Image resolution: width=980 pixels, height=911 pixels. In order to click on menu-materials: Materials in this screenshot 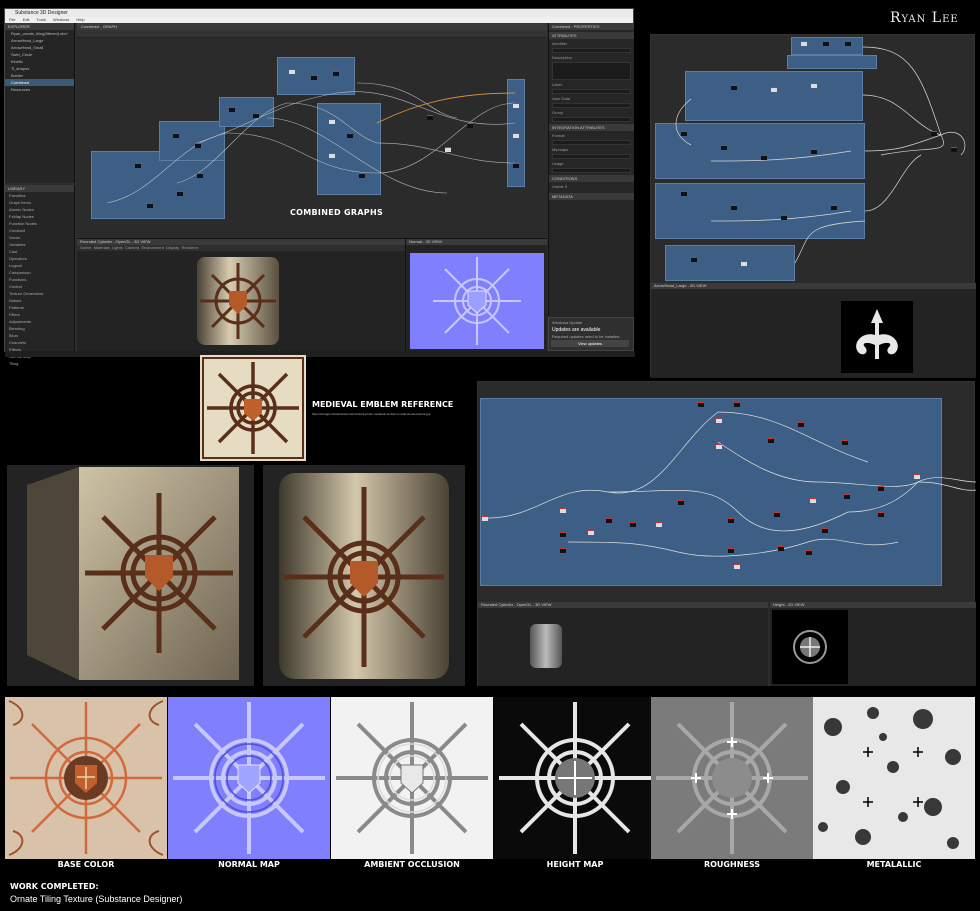, I will do `click(102, 247)`.